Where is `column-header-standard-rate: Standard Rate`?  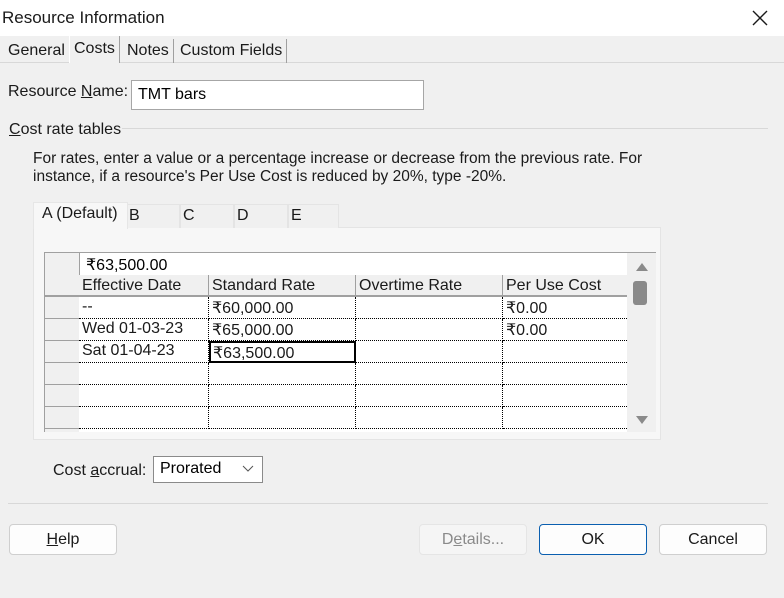
column-header-standard-rate: Standard Rate is located at coordinates (282, 286).